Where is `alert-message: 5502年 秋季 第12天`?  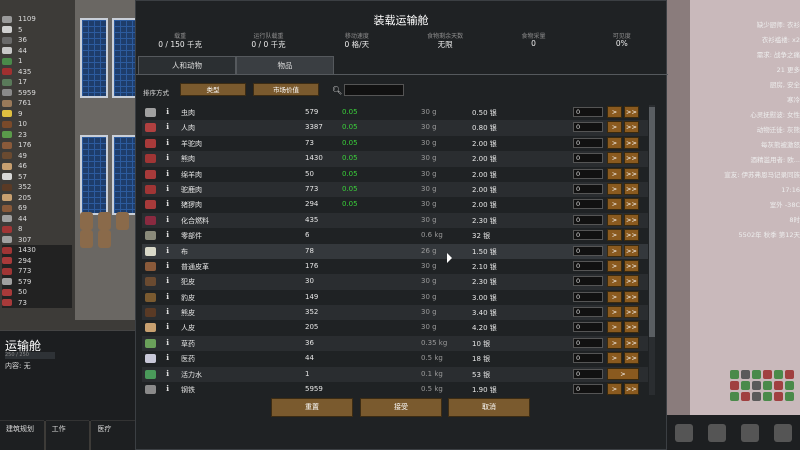
alert-message: 5502年 秋季 第12天 is located at coordinates (755, 235).